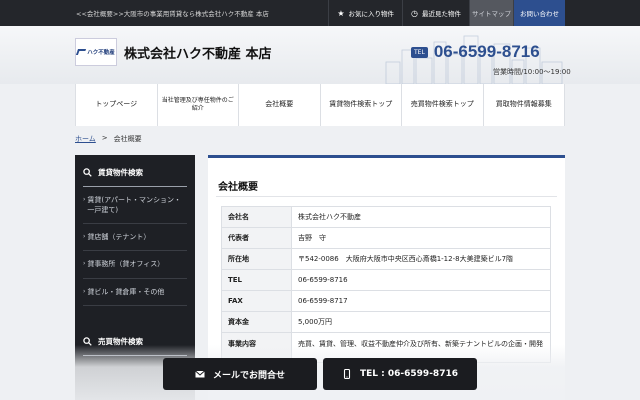 The height and width of the screenshot is (400, 640). Describe the element at coordinates (200, 374) in the screenshot. I see `mail-icon` at that location.